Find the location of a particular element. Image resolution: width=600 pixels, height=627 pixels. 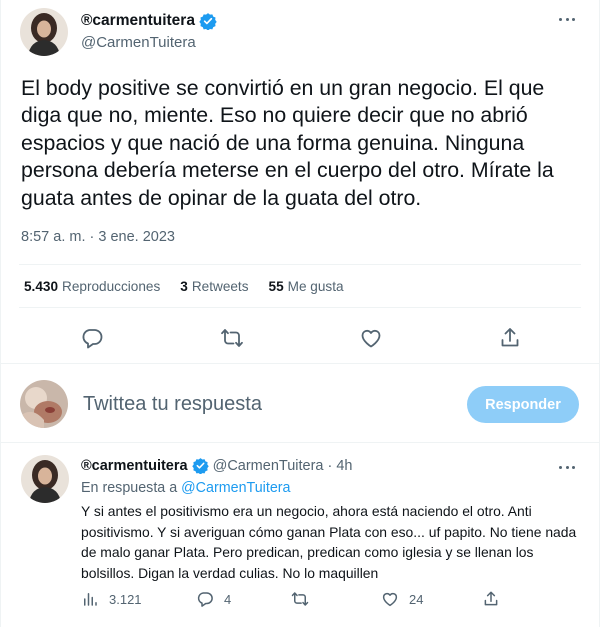

reply-replies: 4 is located at coordinates (213, 599).